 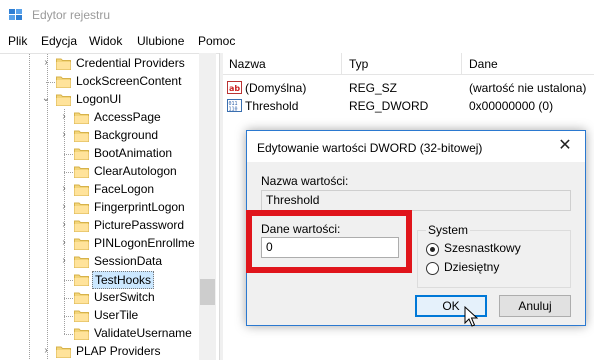 What do you see at coordinates (139, 226) in the screenshot?
I see `tree-item-label: PicturePassword` at bounding box center [139, 226].